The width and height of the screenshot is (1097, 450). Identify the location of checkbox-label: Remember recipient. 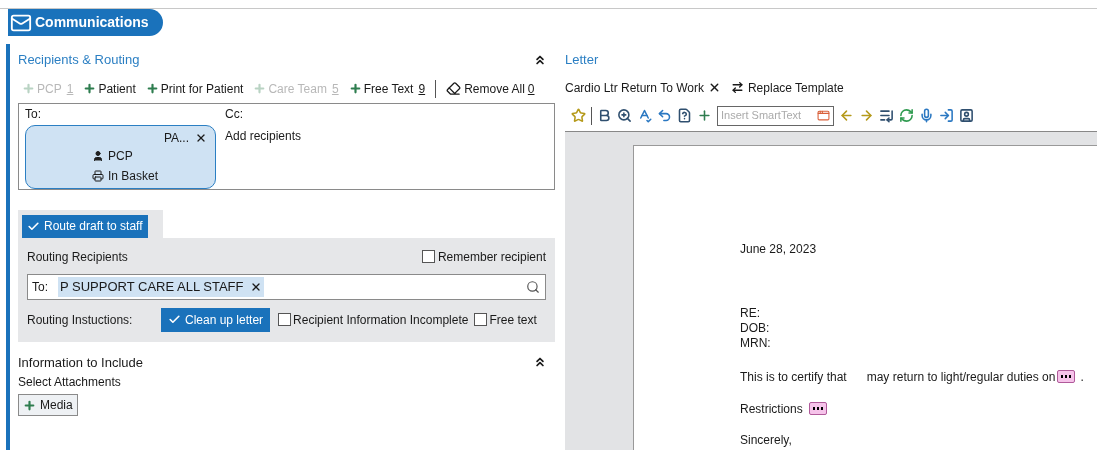
(491, 257).